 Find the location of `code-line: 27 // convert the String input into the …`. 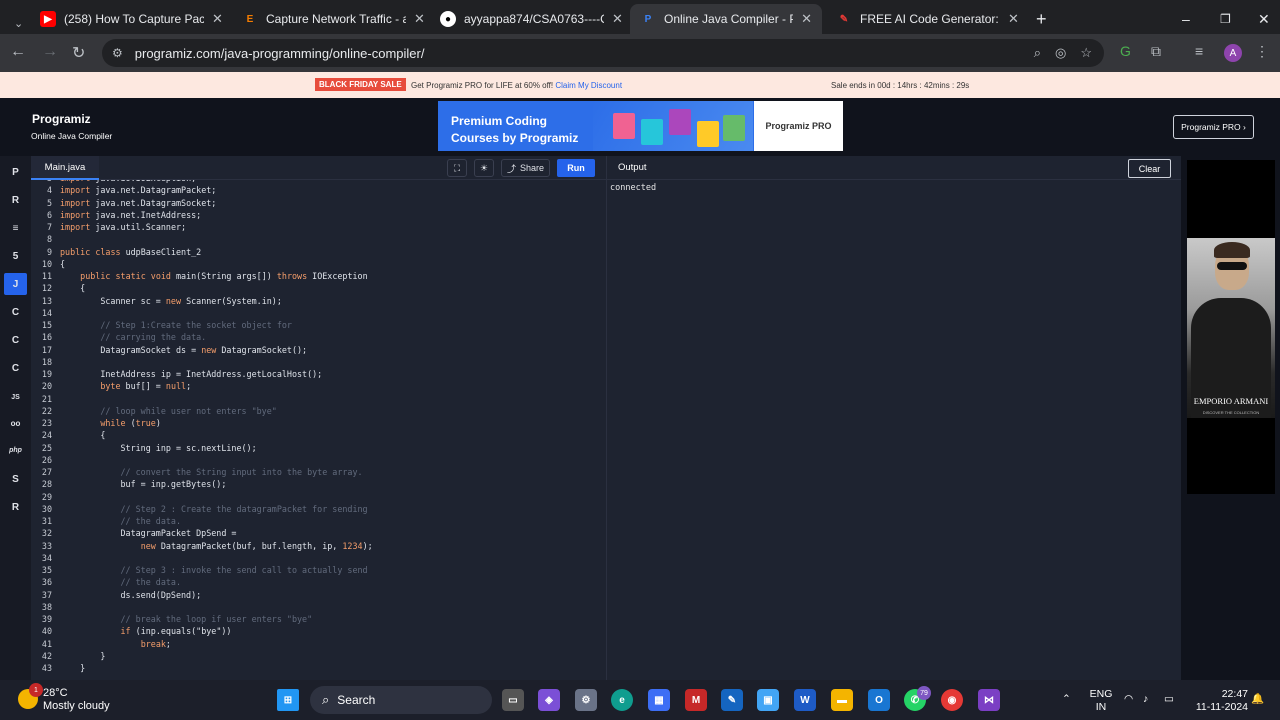

code-line: 27 // convert the String input into the … is located at coordinates (291, 472).